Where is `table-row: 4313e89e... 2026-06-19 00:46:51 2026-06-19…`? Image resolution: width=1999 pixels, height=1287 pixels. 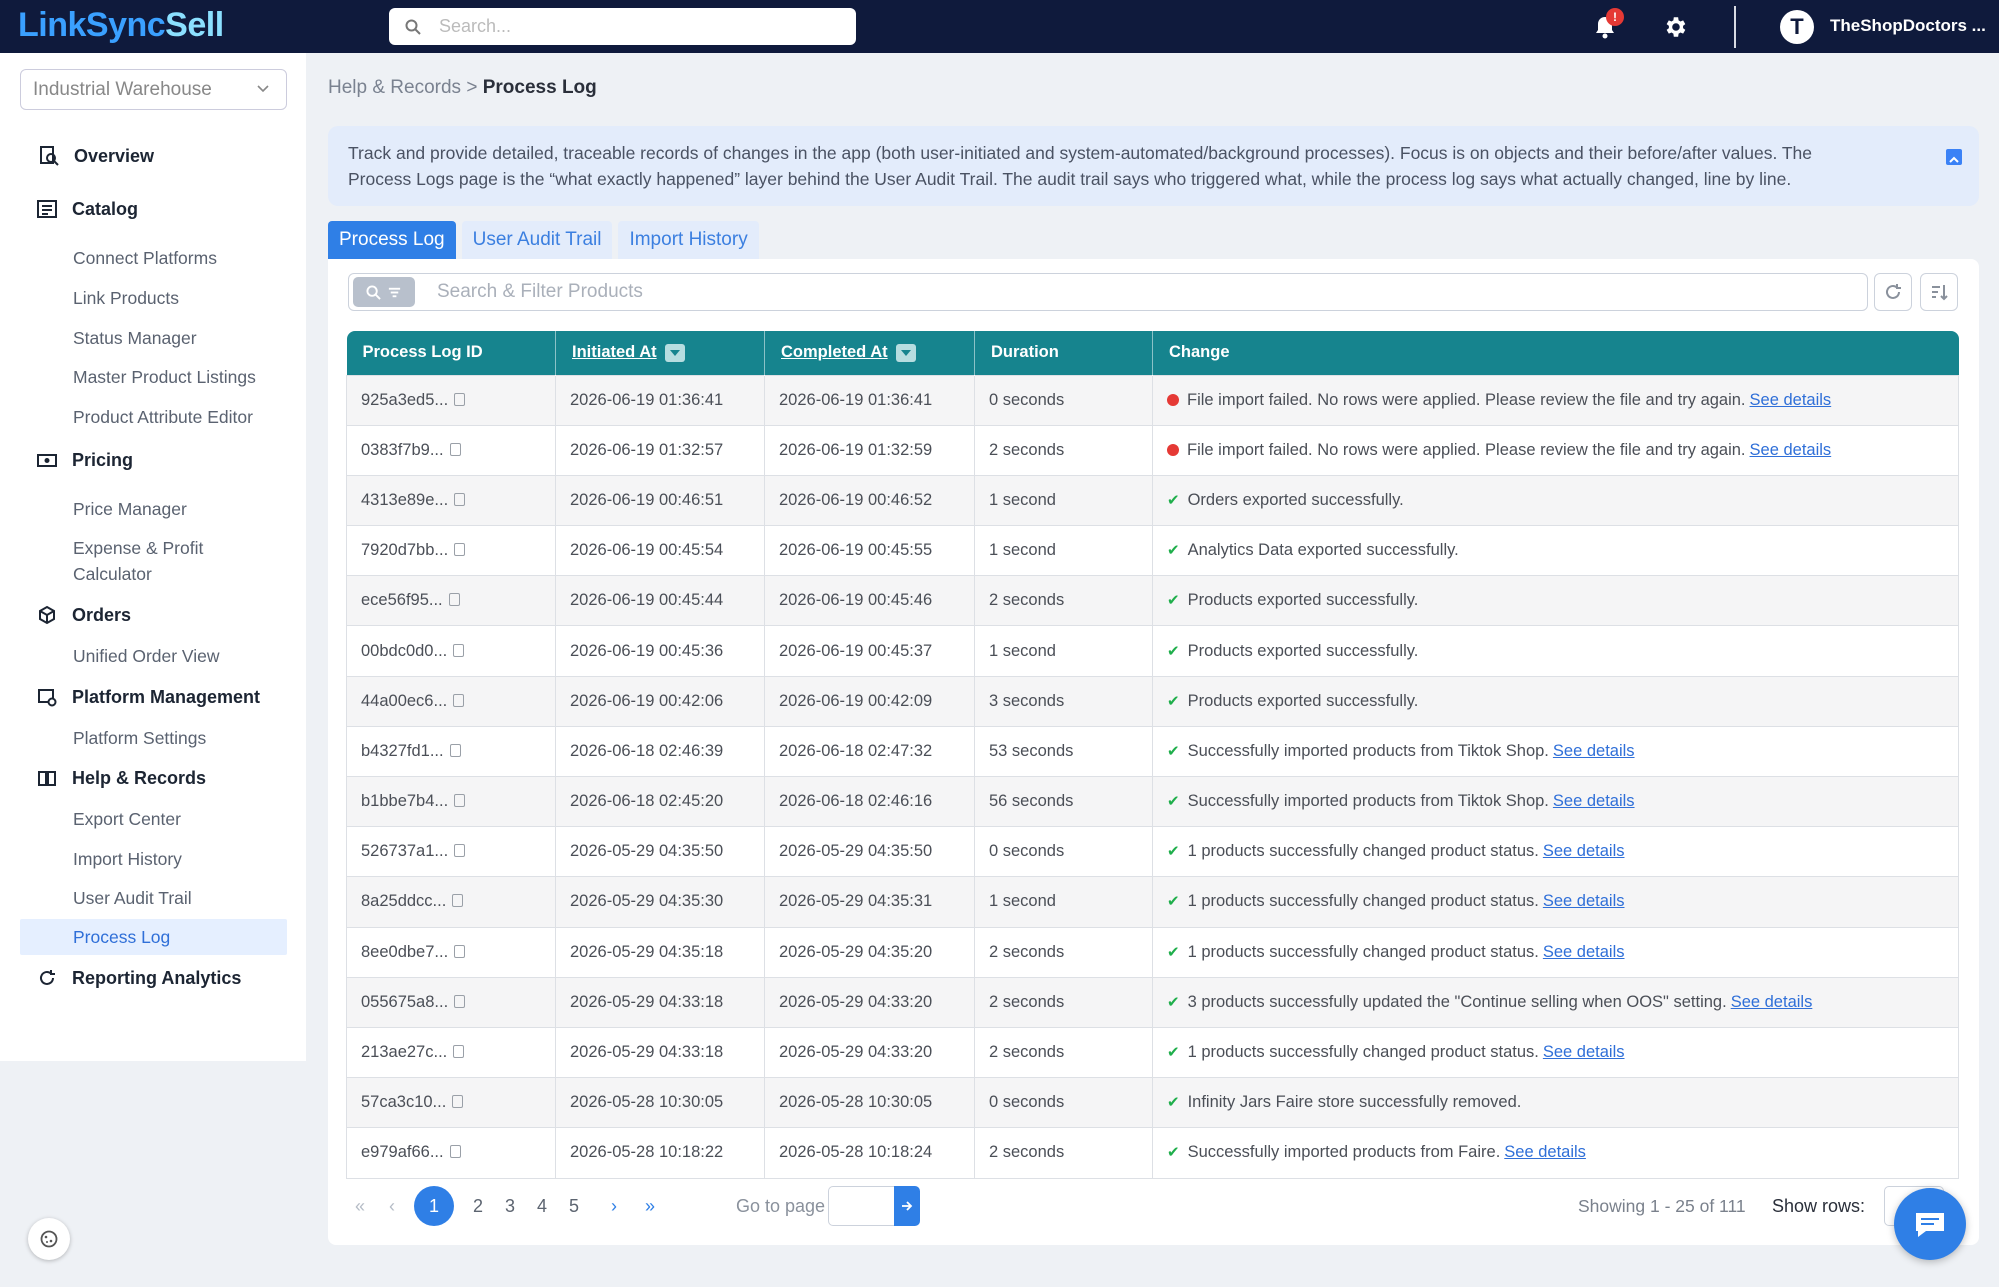 table-row: 4313e89e... 2026-06-19 00:46:51 2026-06-19… is located at coordinates (1152, 500).